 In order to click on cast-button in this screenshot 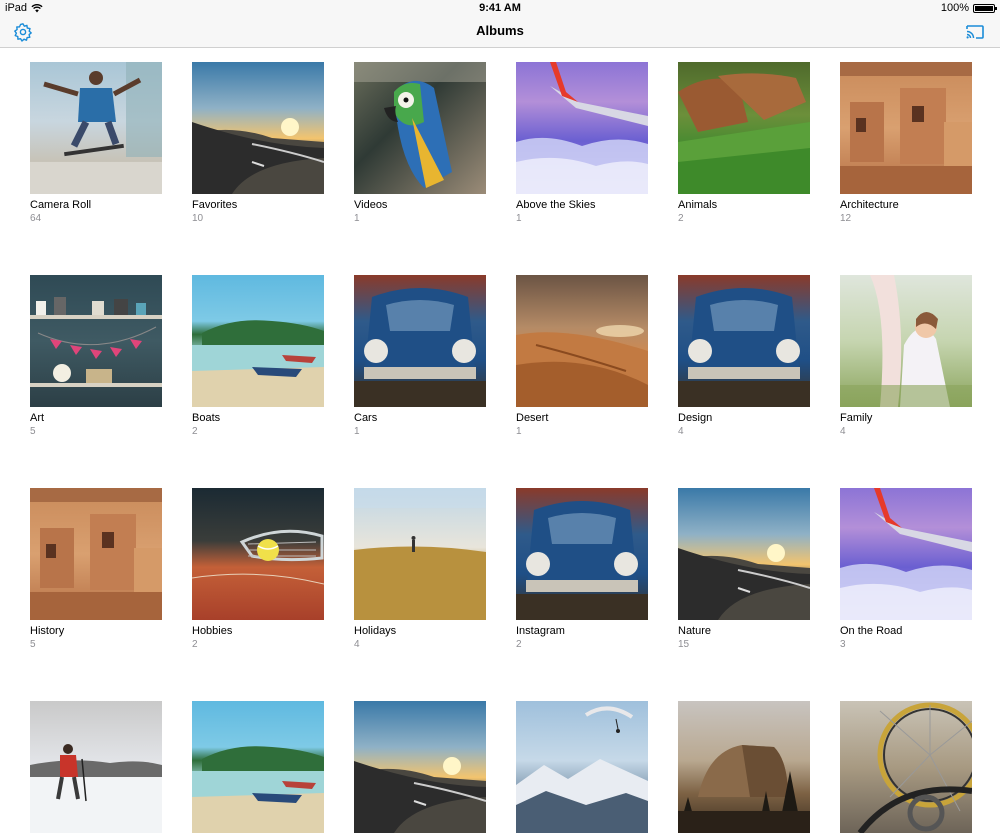, I will do `click(975, 32)`.